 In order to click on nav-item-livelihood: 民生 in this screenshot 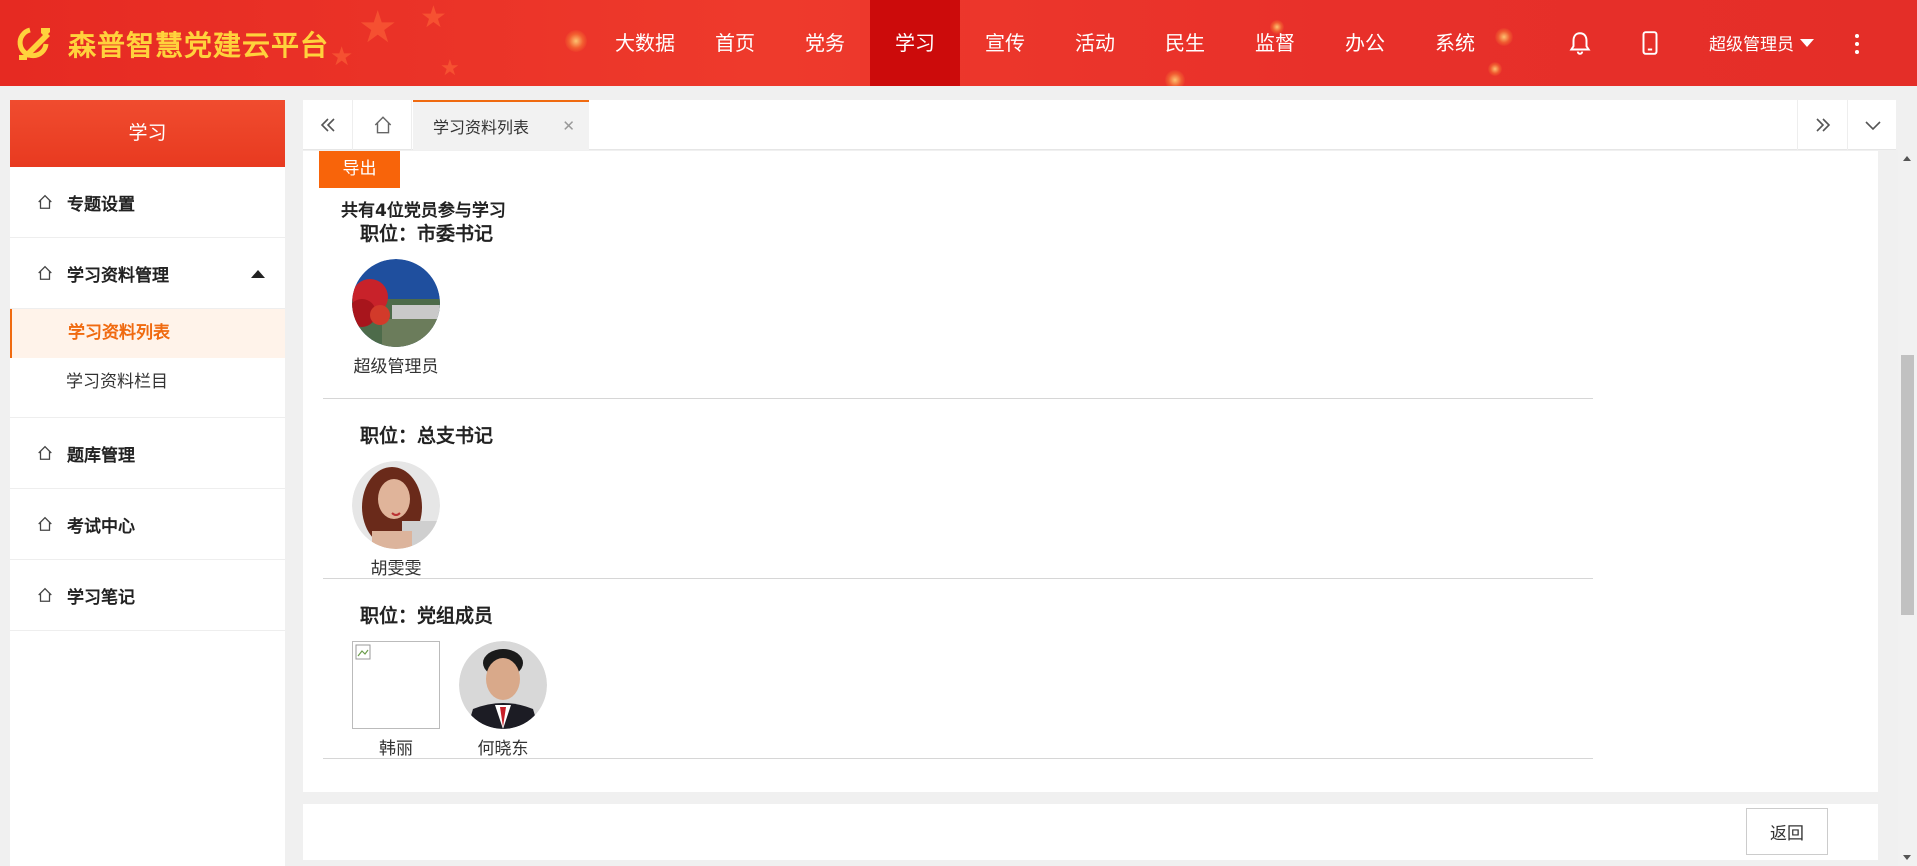, I will do `click(1185, 43)`.